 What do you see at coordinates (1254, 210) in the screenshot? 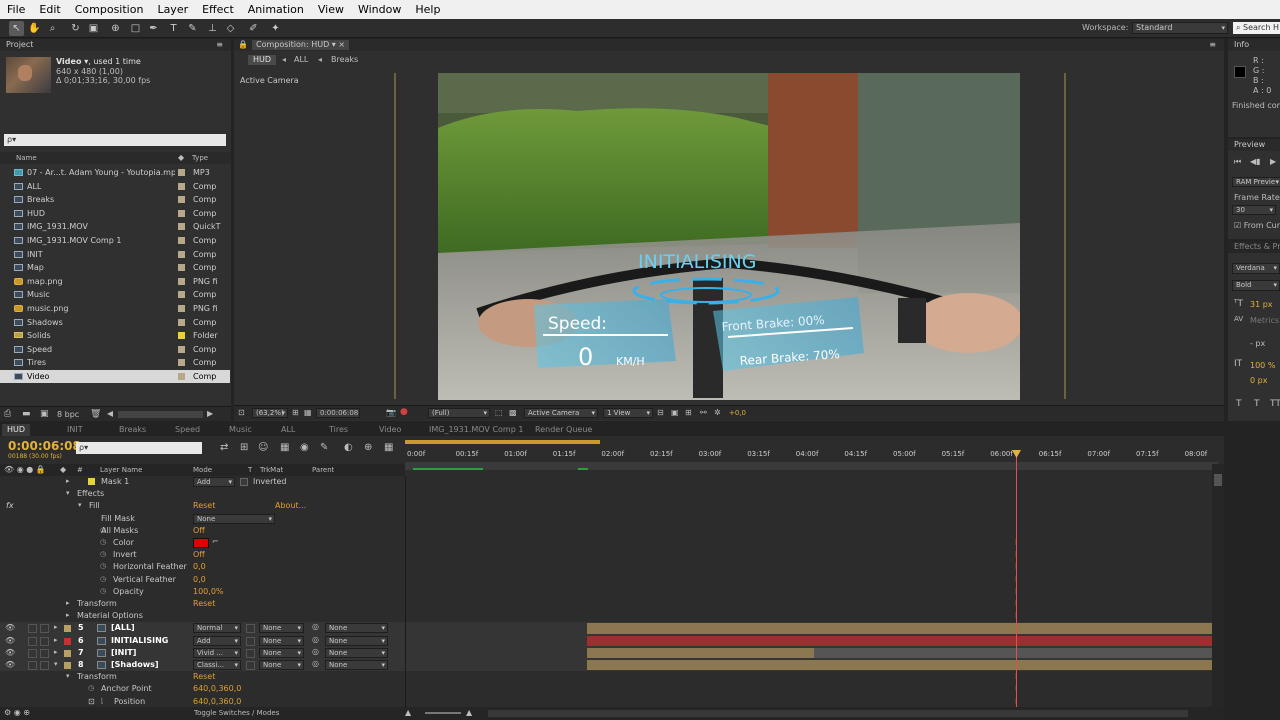
I see `frame-rate-dropdown: 30` at bounding box center [1254, 210].